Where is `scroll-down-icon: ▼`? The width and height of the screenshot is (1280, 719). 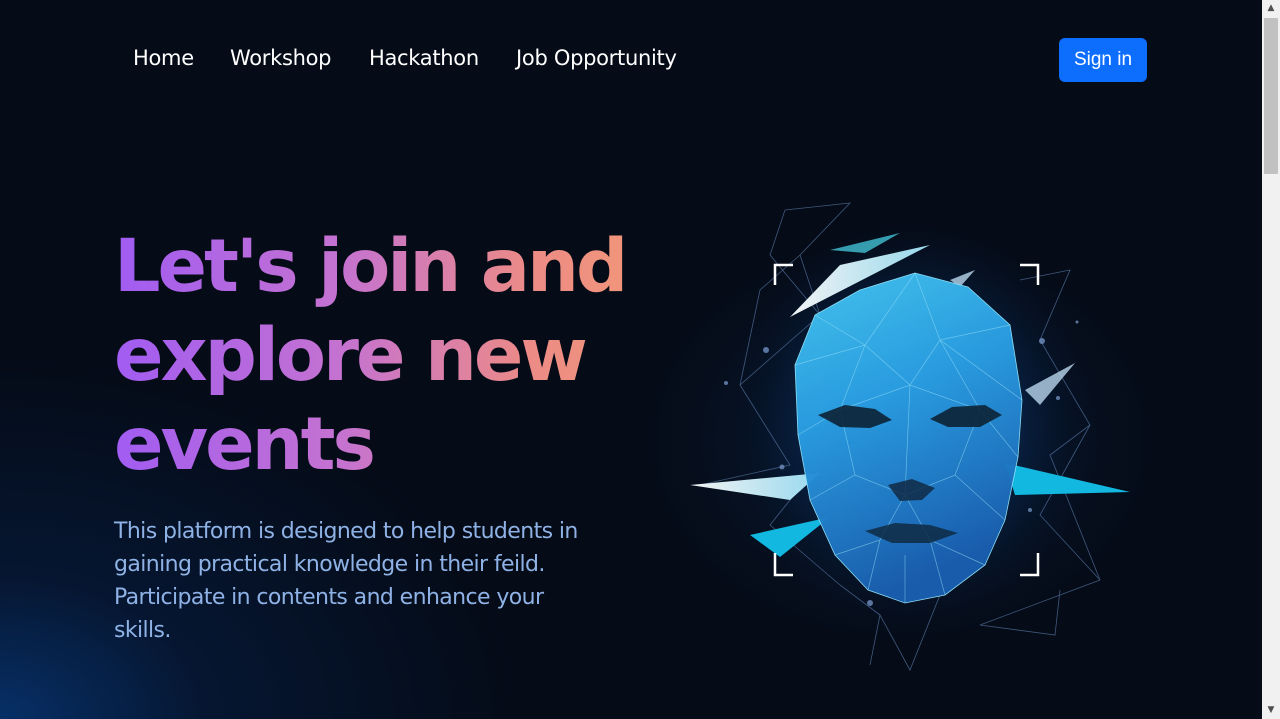
scroll-down-icon: ▼ is located at coordinates (1271, 710).